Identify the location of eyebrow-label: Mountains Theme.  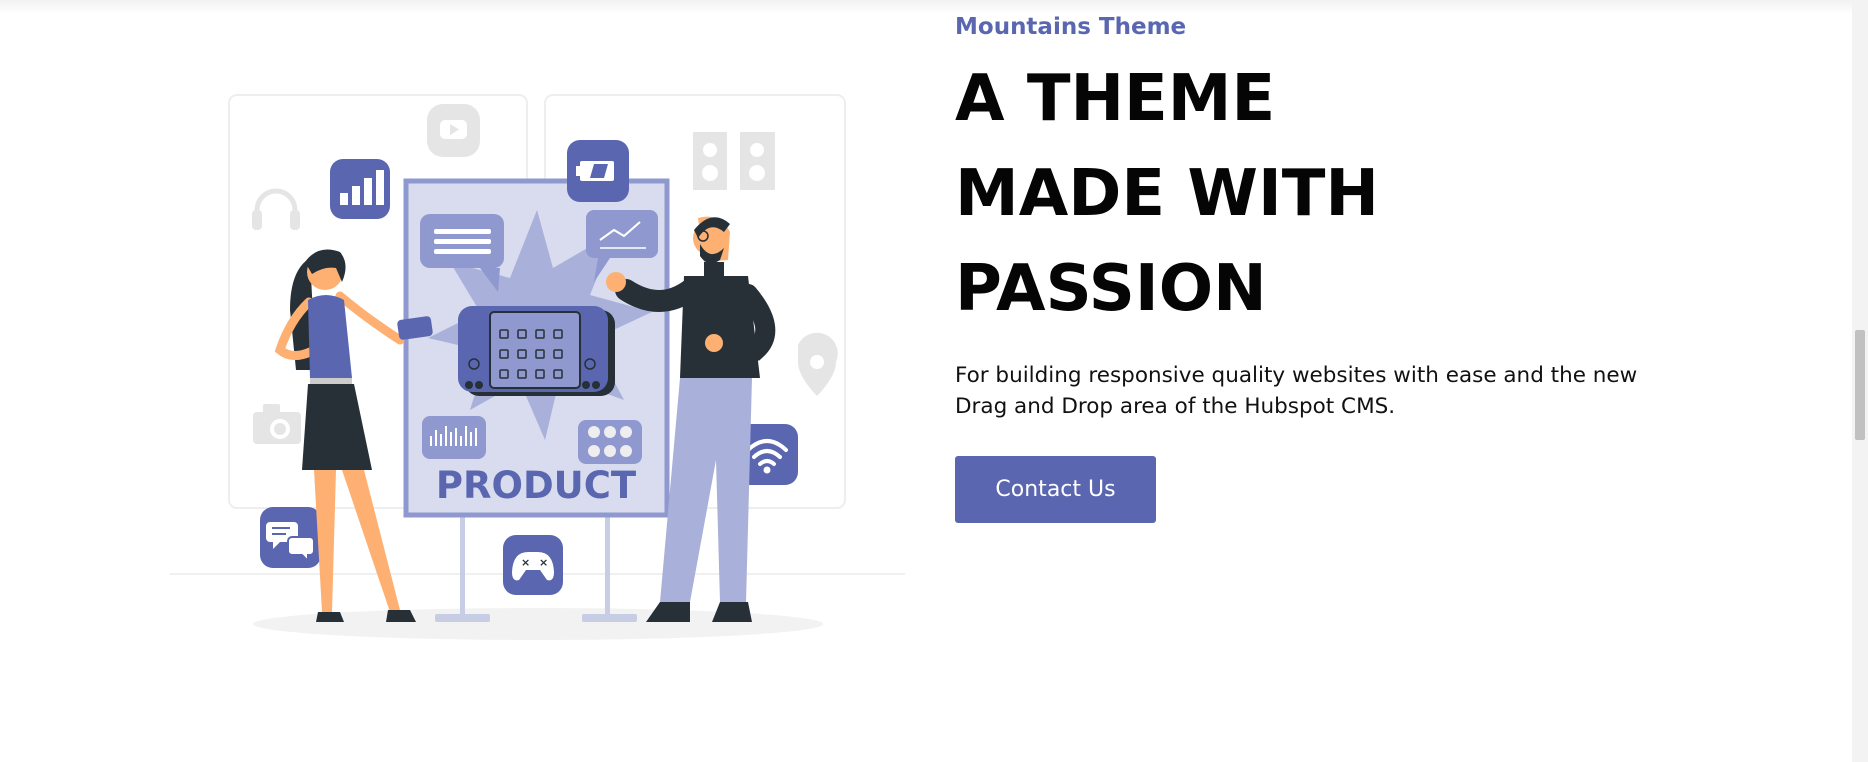
(1071, 27).